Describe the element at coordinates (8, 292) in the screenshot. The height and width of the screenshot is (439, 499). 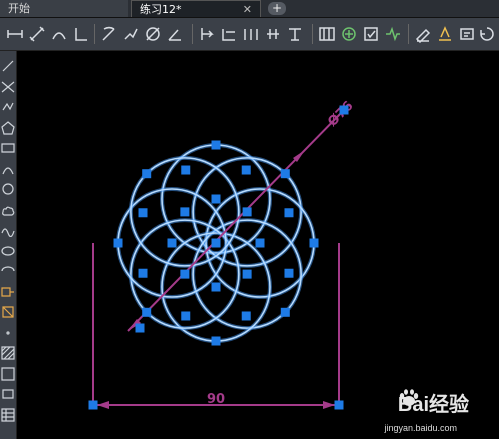
I see `insert-block-icon` at that location.